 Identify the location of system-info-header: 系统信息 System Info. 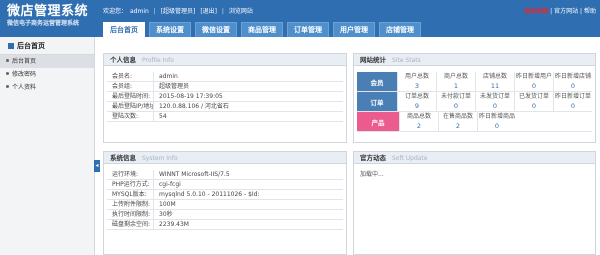
(225, 158).